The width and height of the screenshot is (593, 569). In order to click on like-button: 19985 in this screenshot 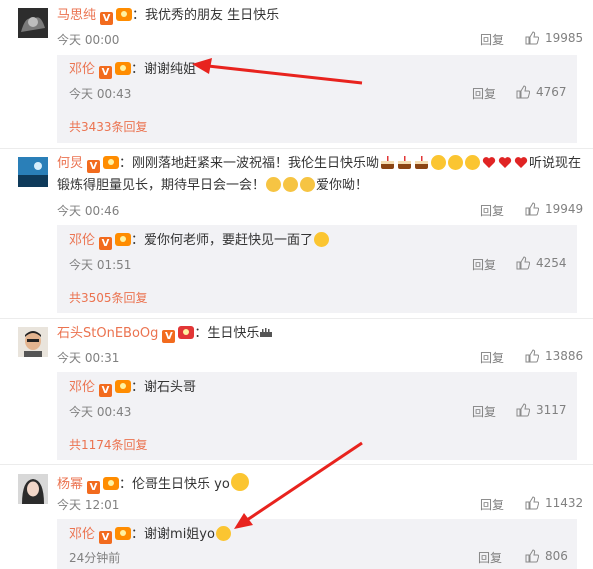, I will do `click(554, 38)`.